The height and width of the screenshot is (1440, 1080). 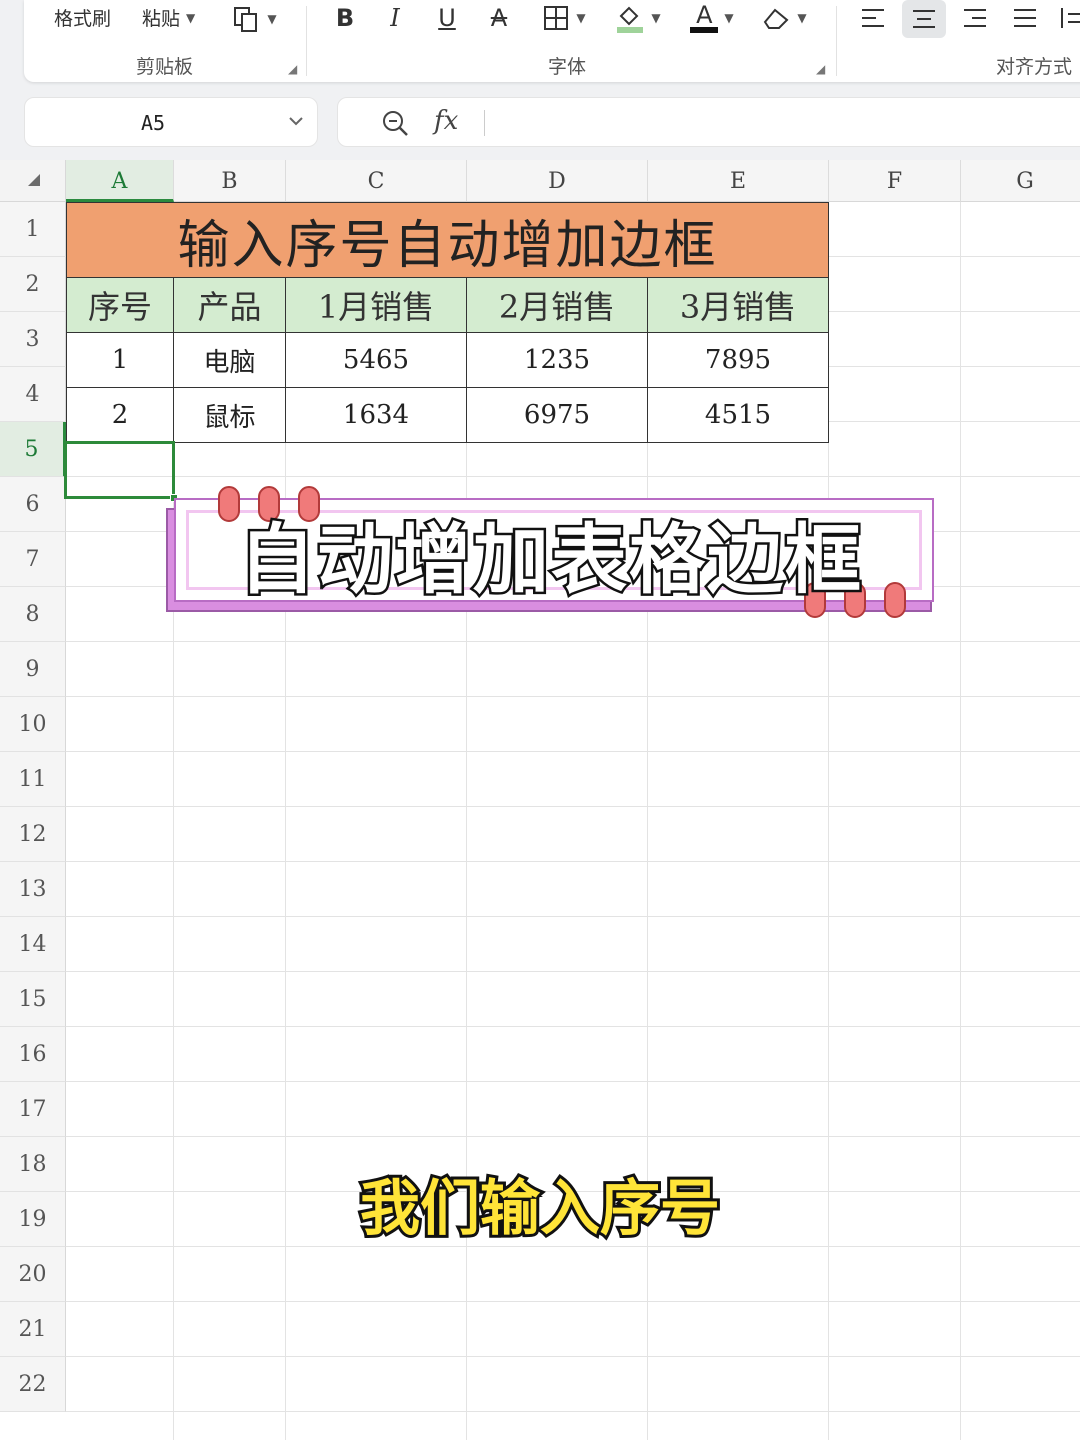 What do you see at coordinates (567, 67) in the screenshot?
I see `font-group-label: 字体` at bounding box center [567, 67].